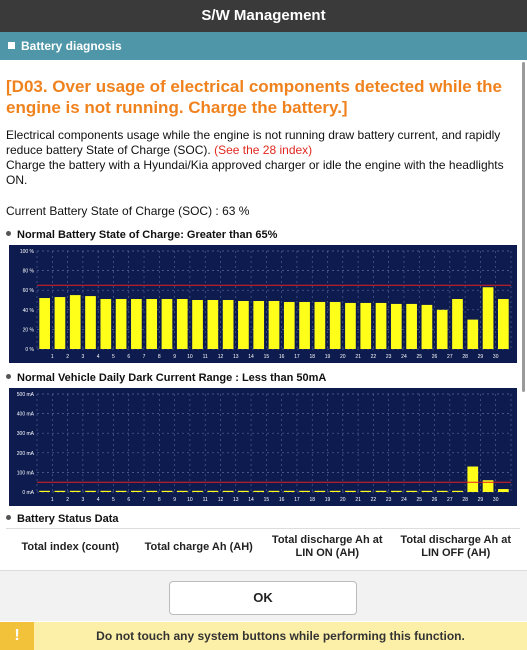  I want to click on x-tick-label: 20, so click(343, 500).